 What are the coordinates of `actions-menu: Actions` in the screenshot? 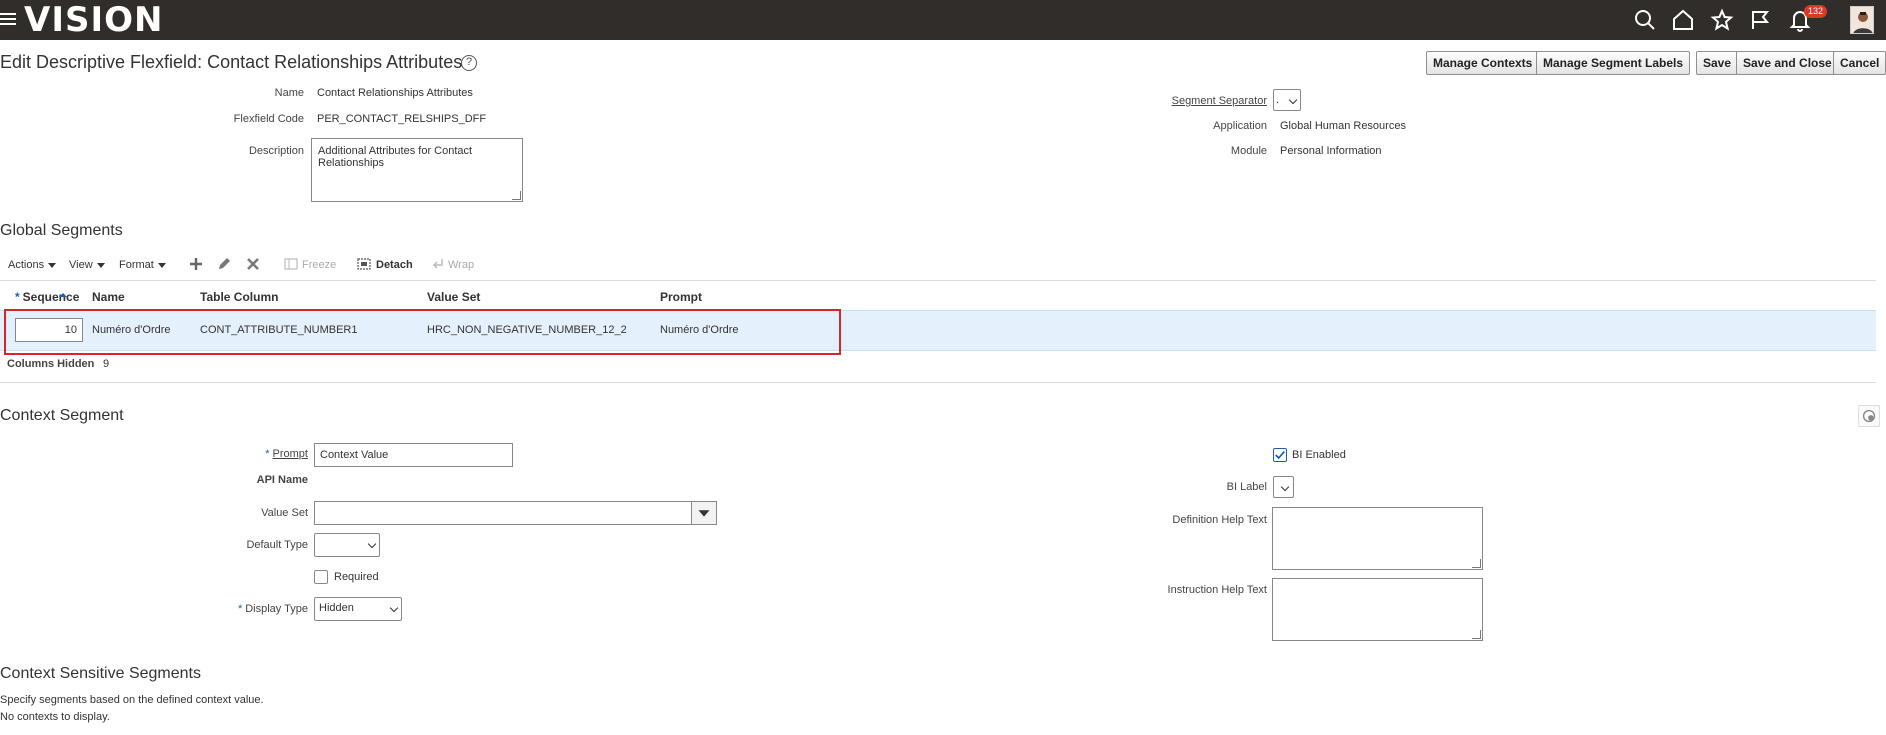 It's located at (32, 265).